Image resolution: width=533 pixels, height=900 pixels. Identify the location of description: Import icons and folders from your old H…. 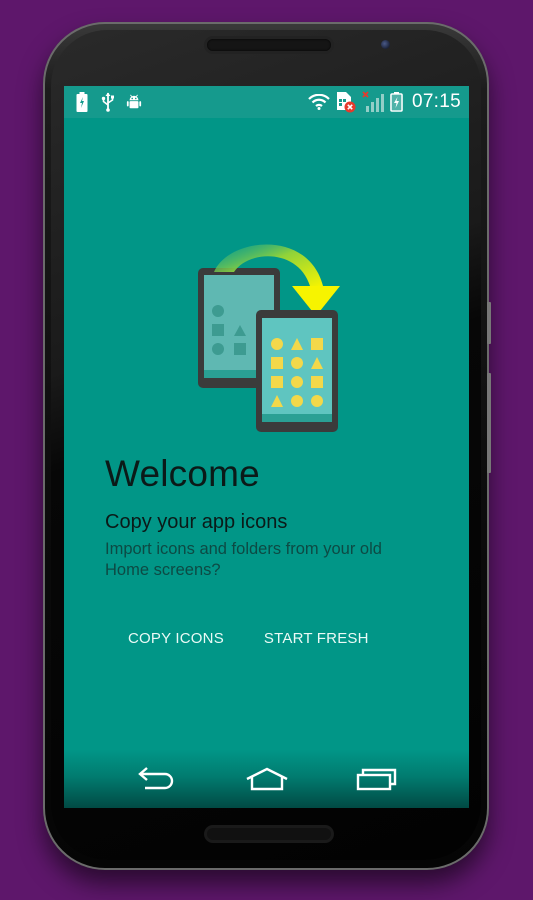
(243, 559).